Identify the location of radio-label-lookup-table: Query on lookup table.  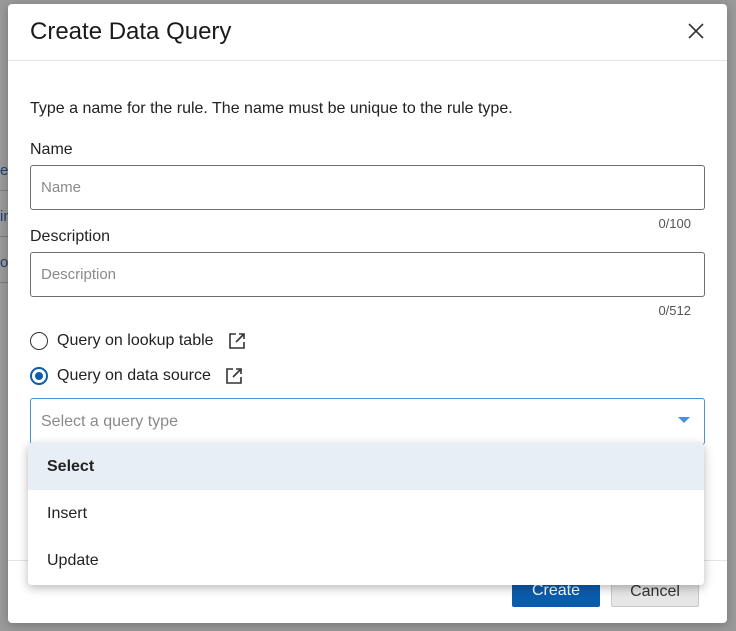
(135, 340).